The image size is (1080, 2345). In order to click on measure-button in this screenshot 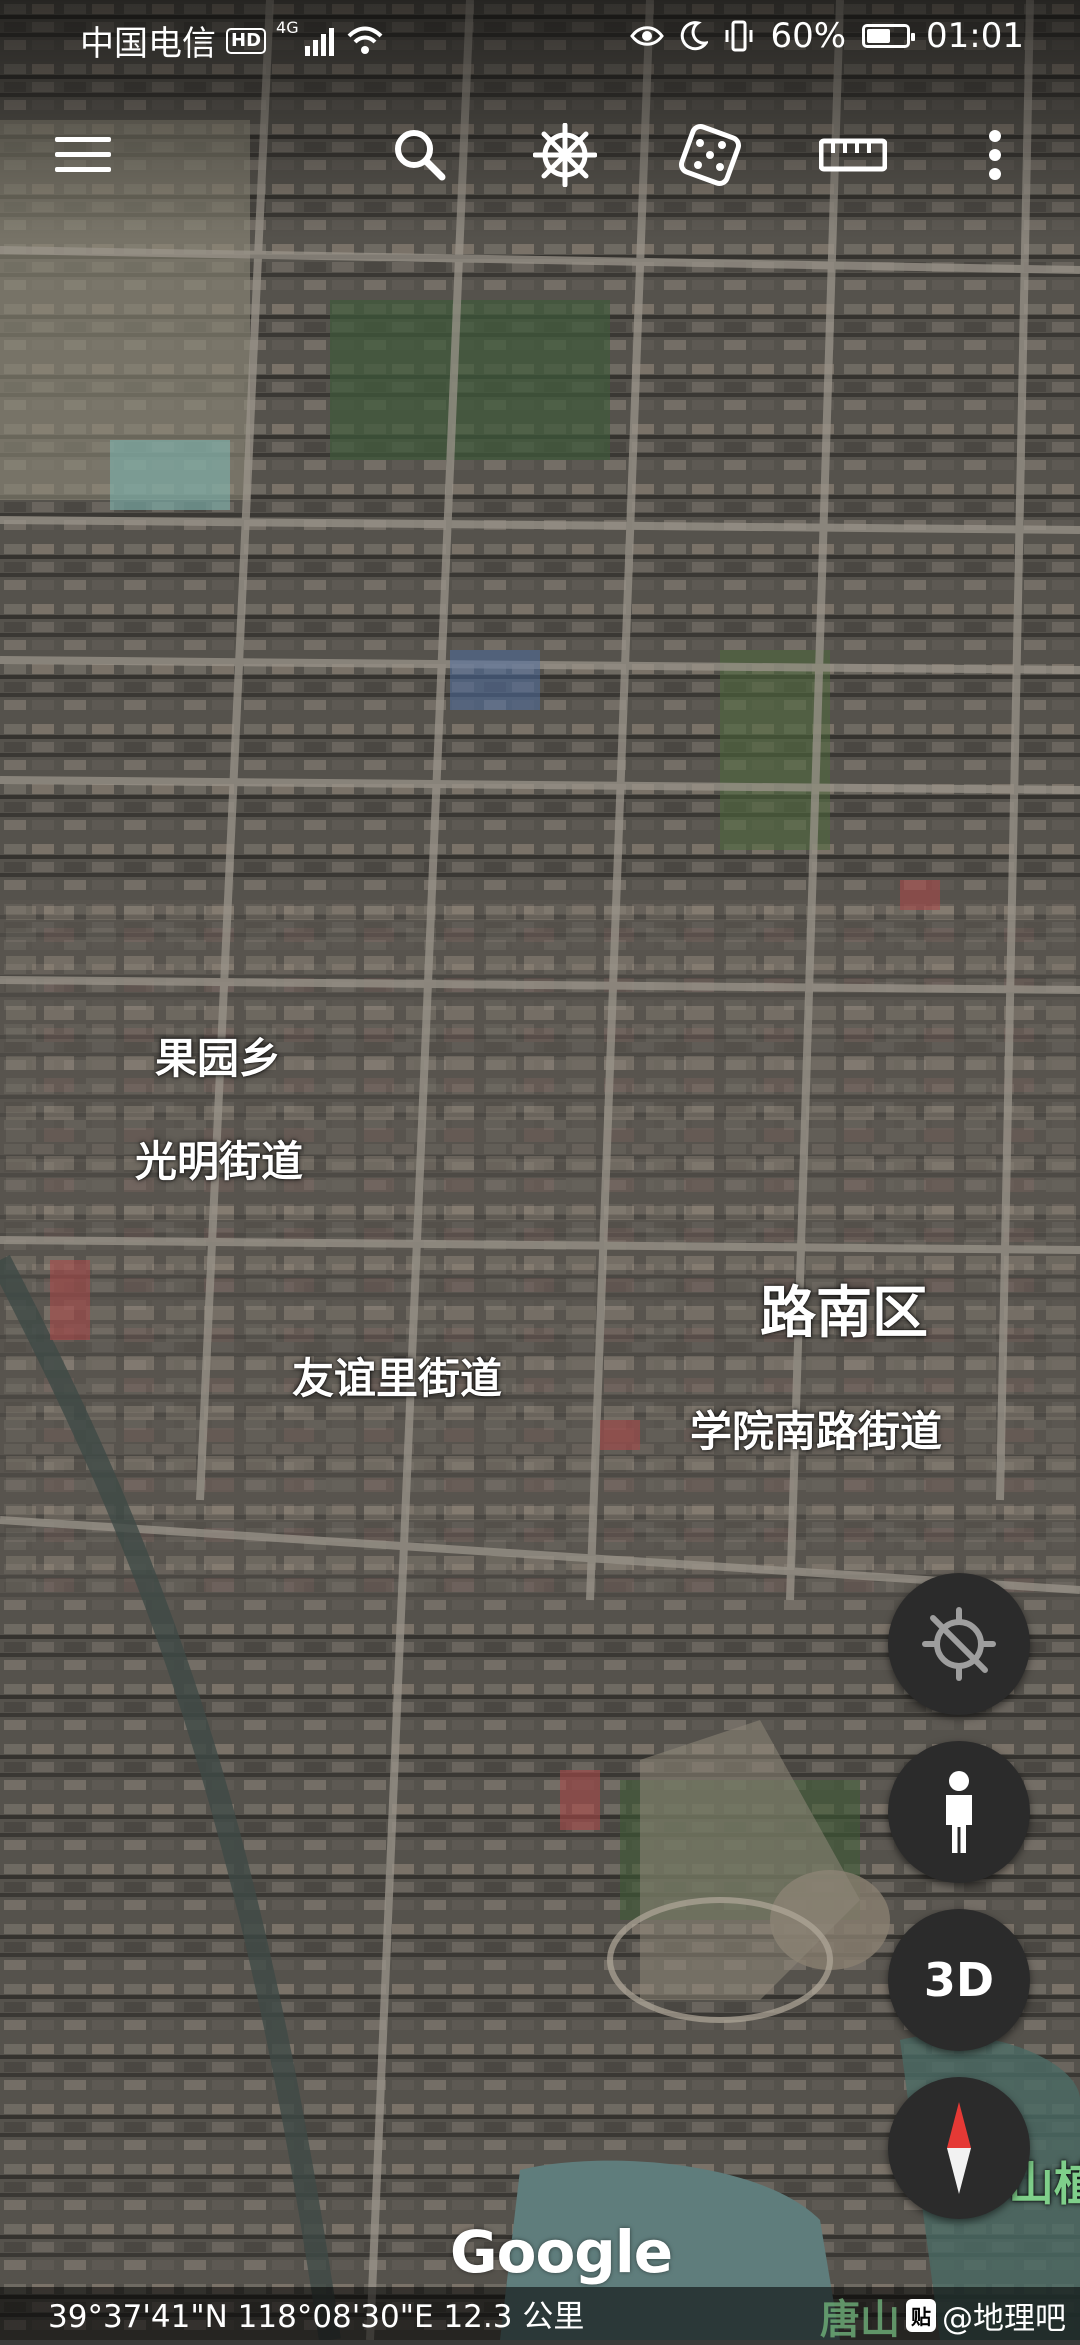, I will do `click(853, 155)`.